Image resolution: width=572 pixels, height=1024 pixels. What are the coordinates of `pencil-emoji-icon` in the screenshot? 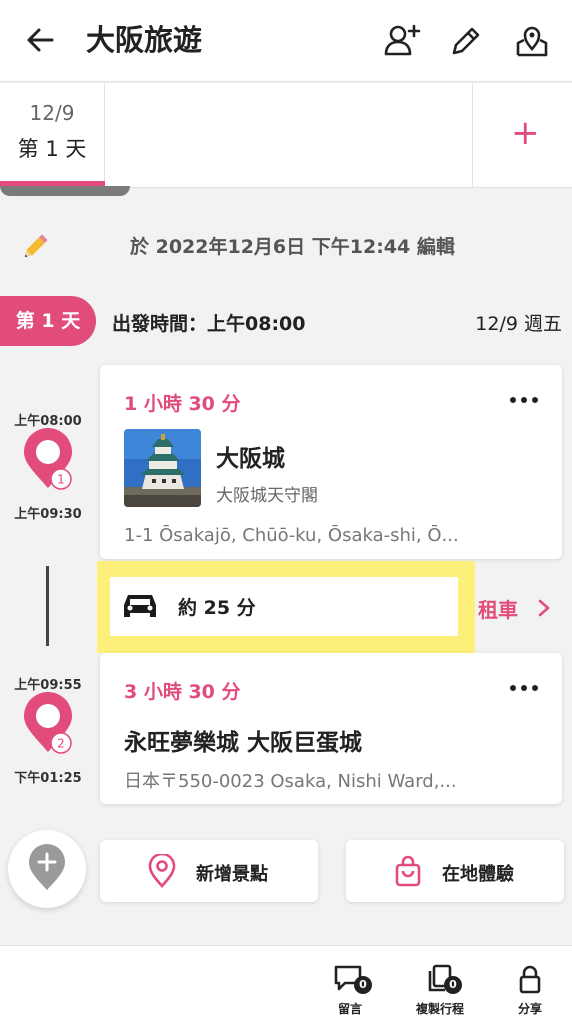 It's located at (37, 245).